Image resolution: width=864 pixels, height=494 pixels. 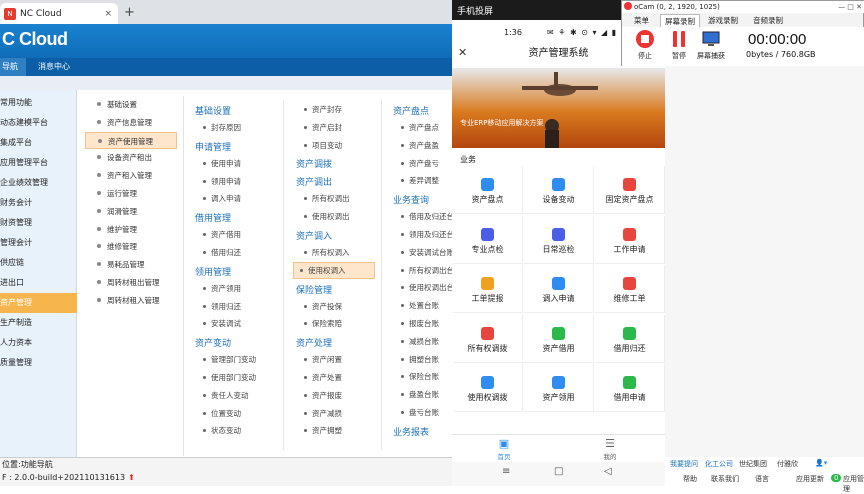 I want to click on function-link: 资产闲置, so click(x=323, y=359).